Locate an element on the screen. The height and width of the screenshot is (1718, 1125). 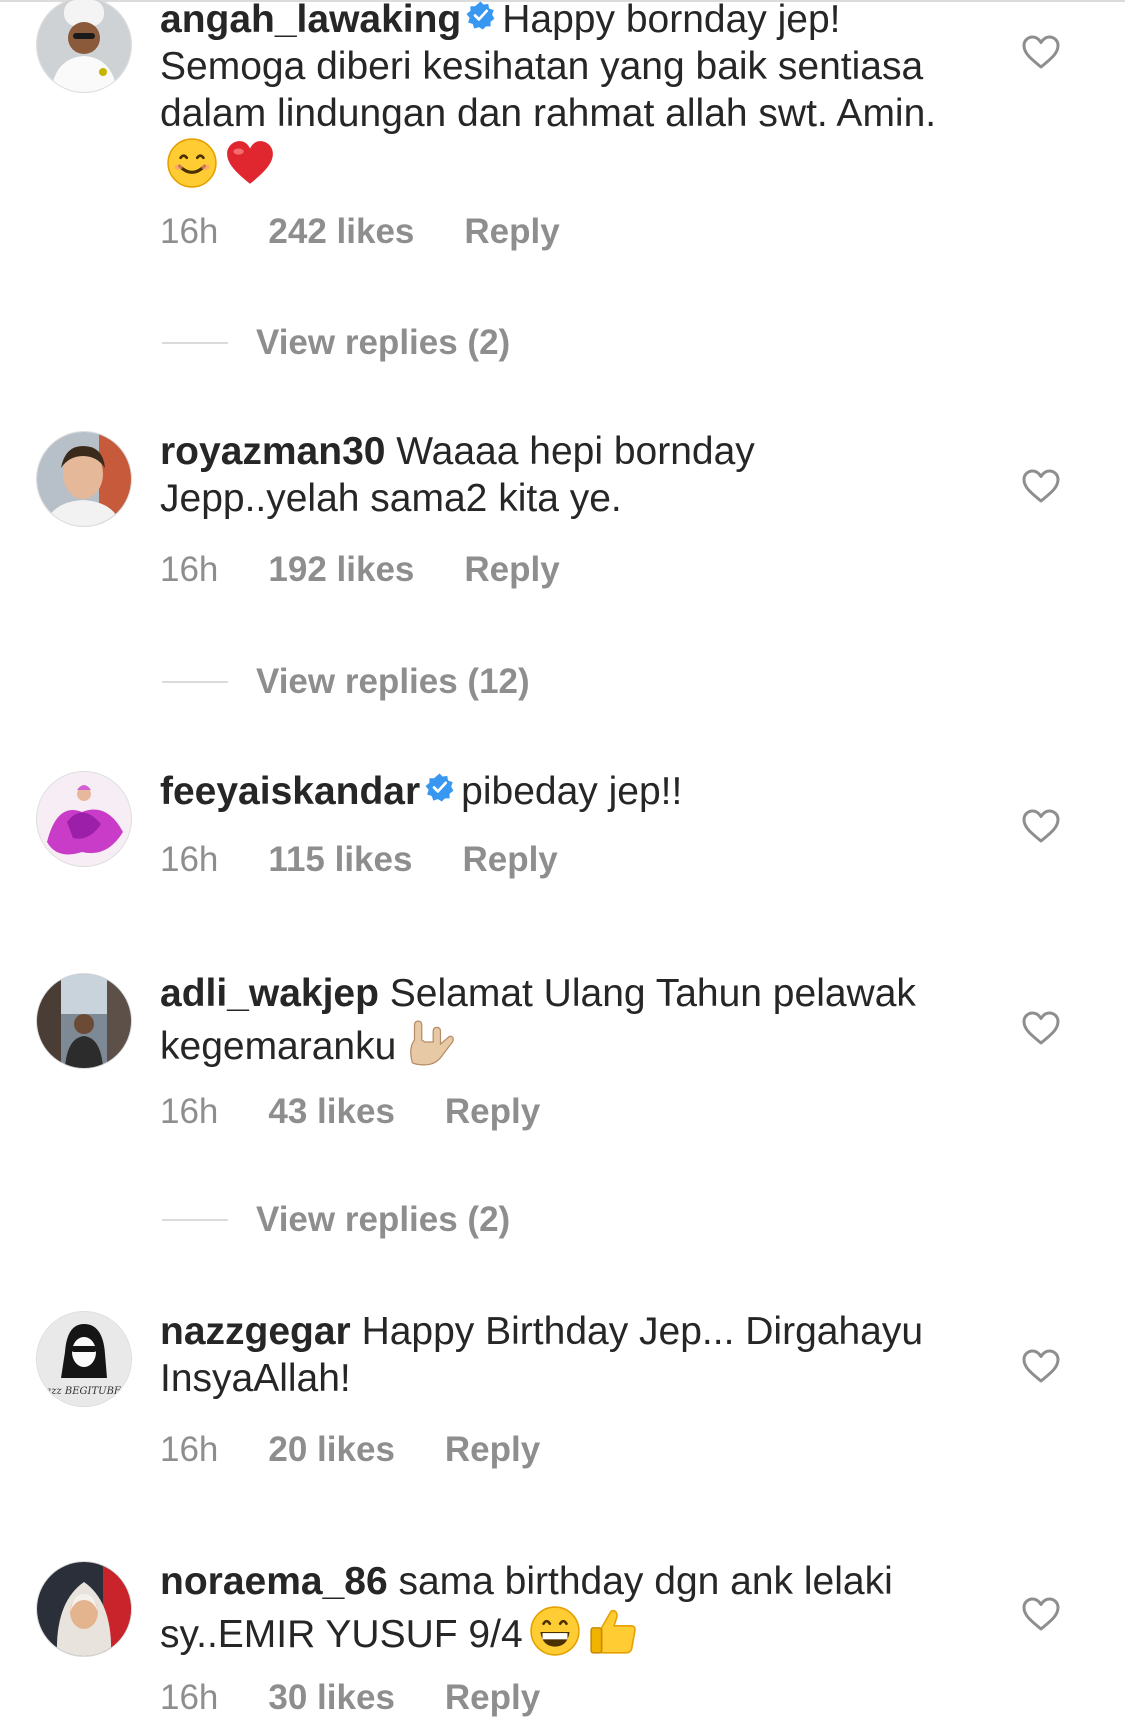
view-replies-label: View replies (12) is located at coordinates (393, 681).